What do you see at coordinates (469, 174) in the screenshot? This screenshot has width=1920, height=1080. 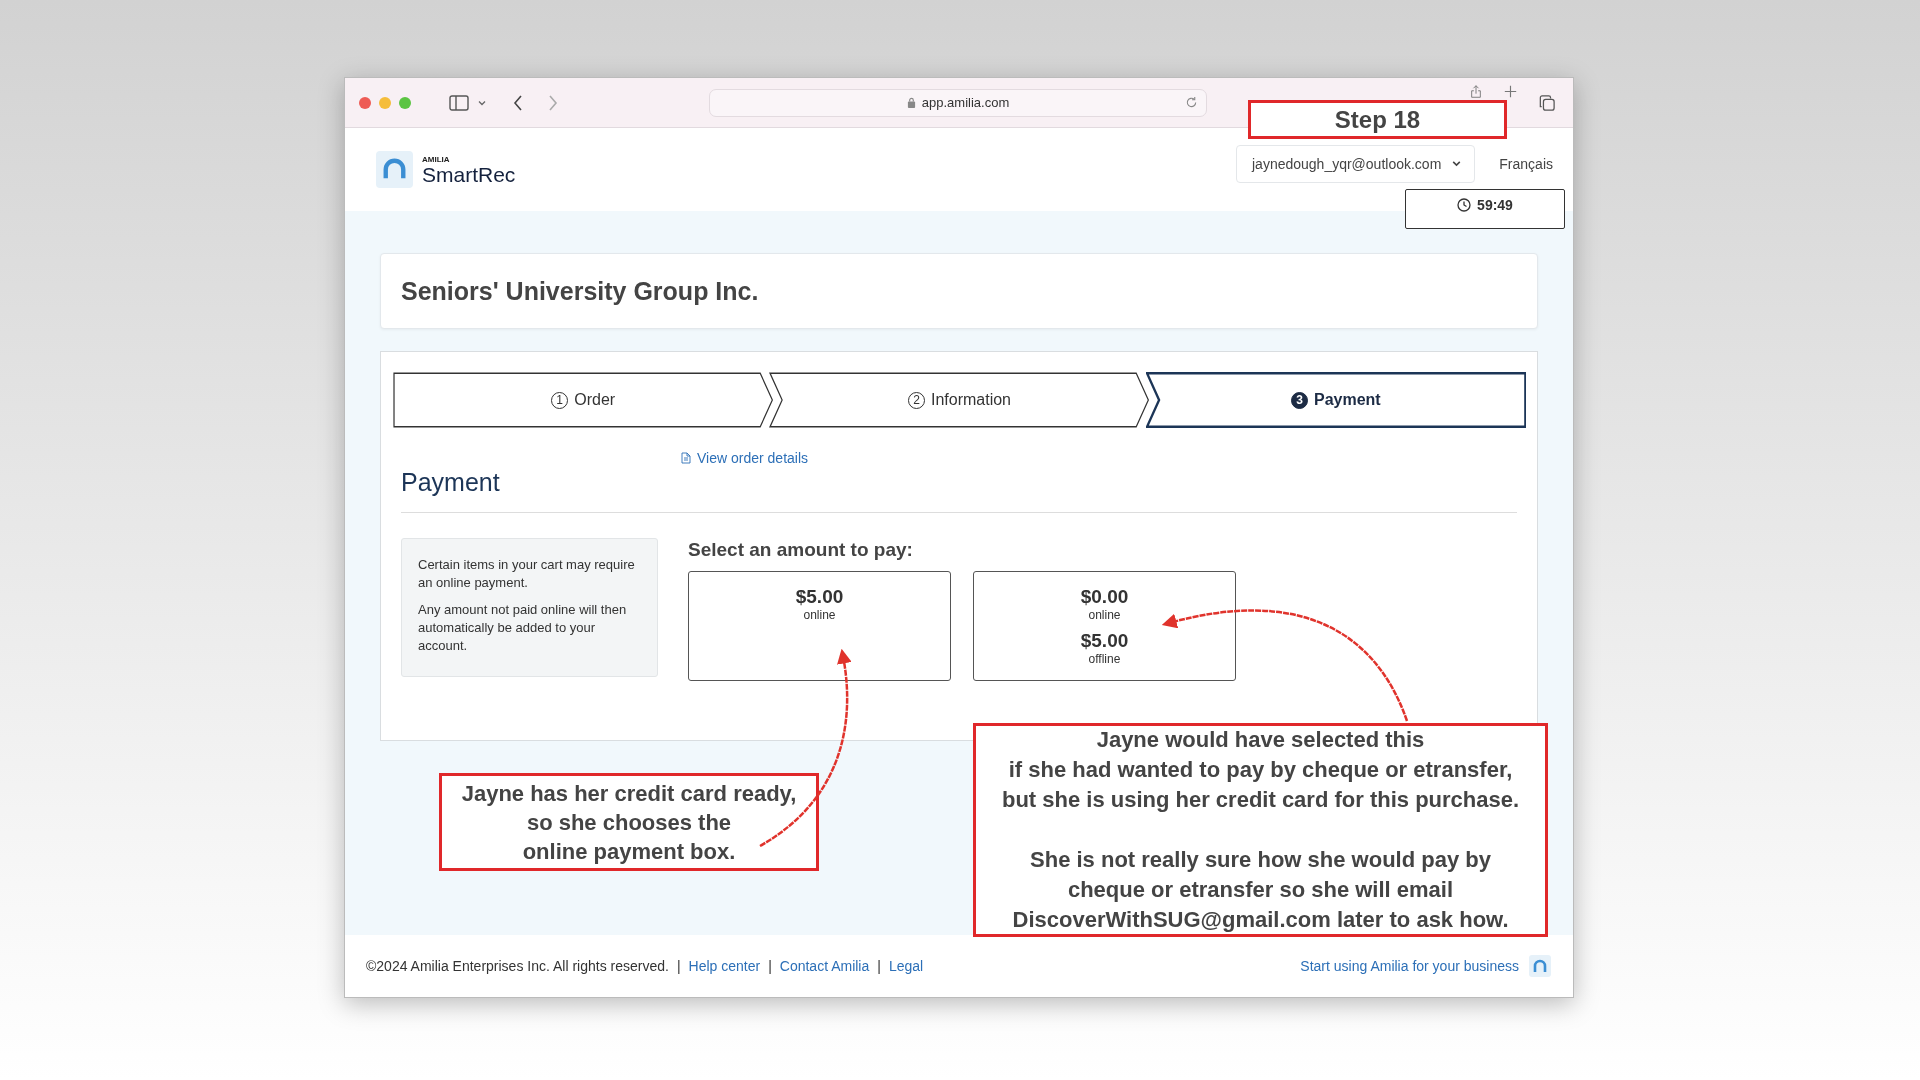 I see `brand-name: SmartRec` at bounding box center [469, 174].